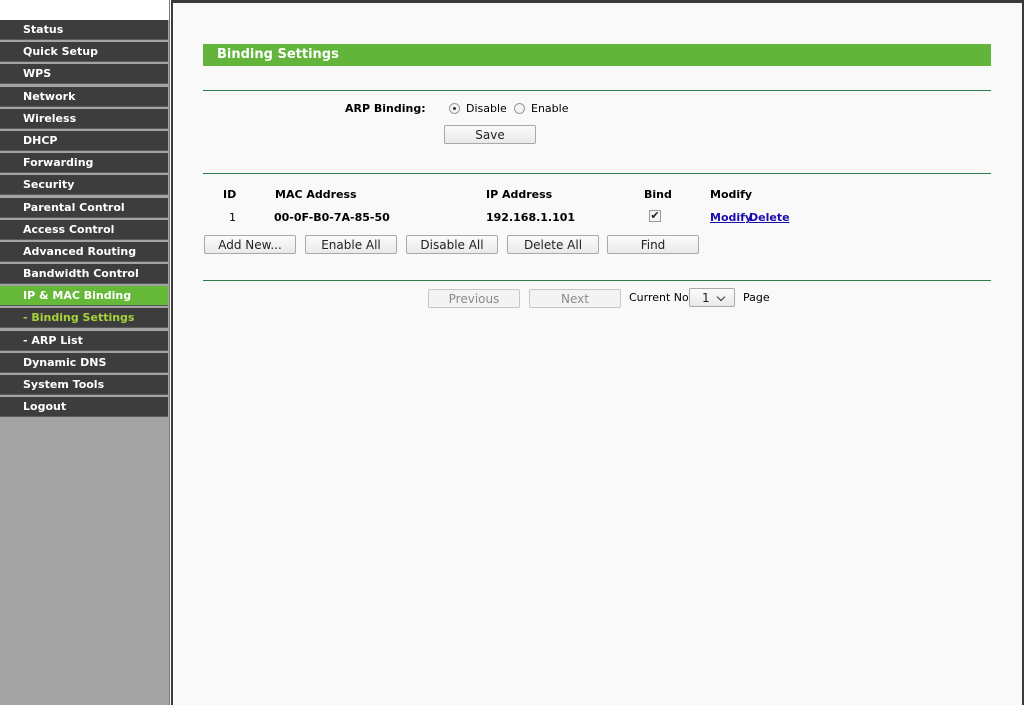 The width and height of the screenshot is (1024, 705). Describe the element at coordinates (84, 229) in the screenshot. I see `menu-item-access-control: Access Control` at that location.